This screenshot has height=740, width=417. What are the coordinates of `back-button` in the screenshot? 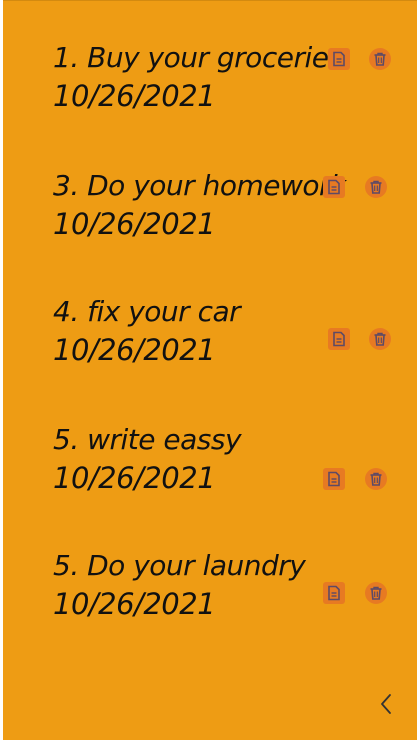 It's located at (386, 704).